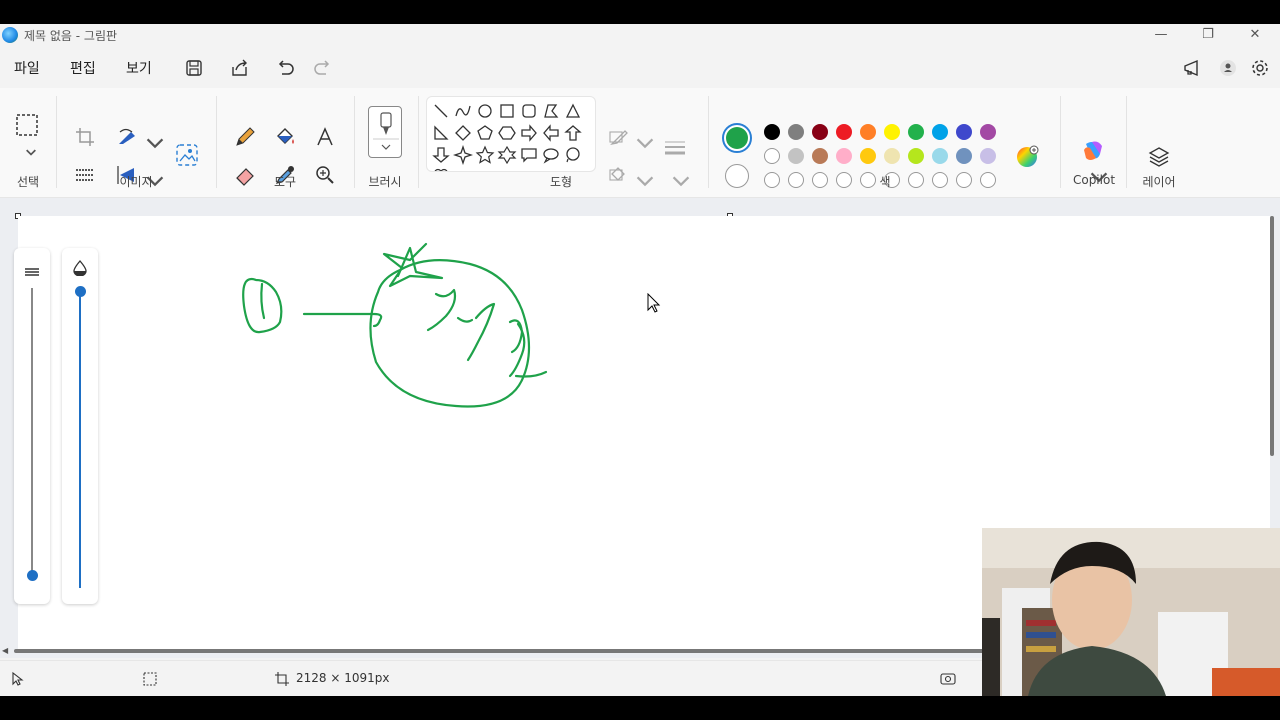 This screenshot has width=1280, height=720. I want to click on rotate-icon, so click(127, 137).